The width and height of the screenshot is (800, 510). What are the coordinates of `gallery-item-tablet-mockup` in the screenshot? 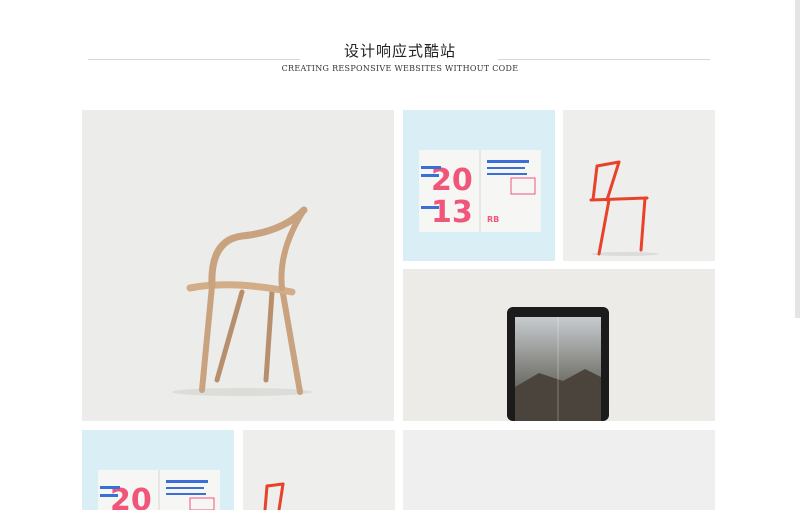 It's located at (559, 345).